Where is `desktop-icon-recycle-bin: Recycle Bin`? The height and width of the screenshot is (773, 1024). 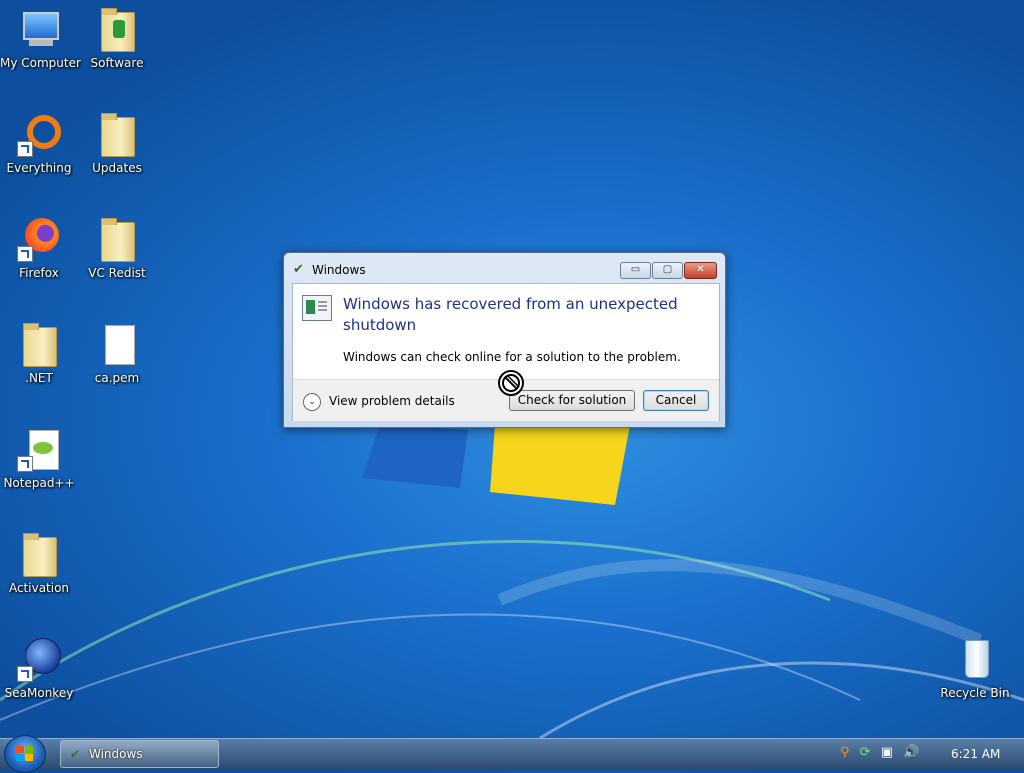
desktop-icon-recycle-bin: Recycle Bin is located at coordinates (975, 668).